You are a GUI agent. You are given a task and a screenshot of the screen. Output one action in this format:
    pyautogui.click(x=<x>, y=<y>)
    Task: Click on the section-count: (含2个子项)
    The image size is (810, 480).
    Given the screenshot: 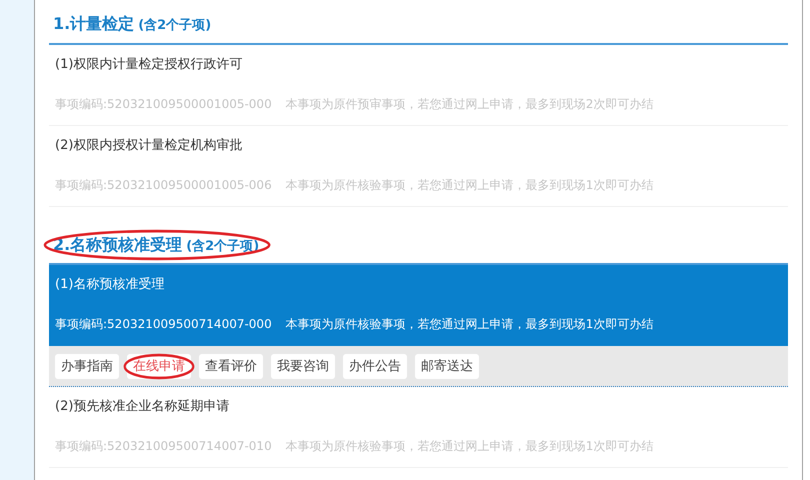 What is the action you would take?
    pyautogui.click(x=175, y=26)
    